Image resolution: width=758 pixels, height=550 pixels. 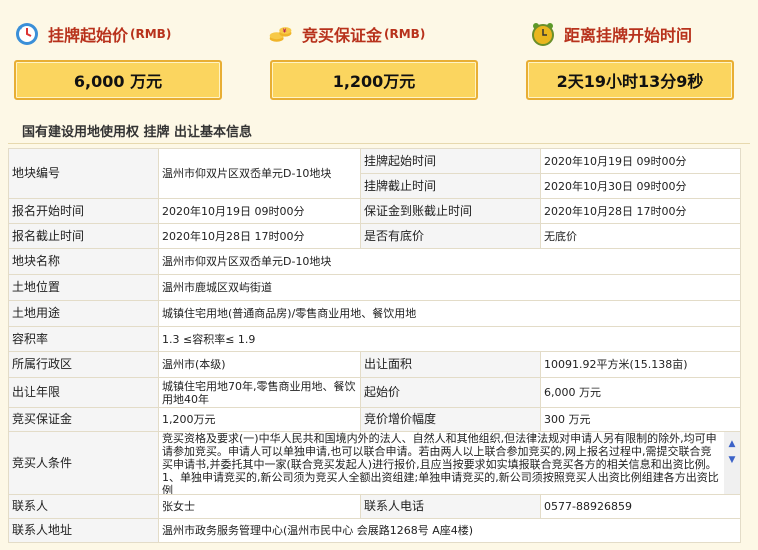 I want to click on reg-end-value: 2020年10月28日 17时00分, so click(x=259, y=236).